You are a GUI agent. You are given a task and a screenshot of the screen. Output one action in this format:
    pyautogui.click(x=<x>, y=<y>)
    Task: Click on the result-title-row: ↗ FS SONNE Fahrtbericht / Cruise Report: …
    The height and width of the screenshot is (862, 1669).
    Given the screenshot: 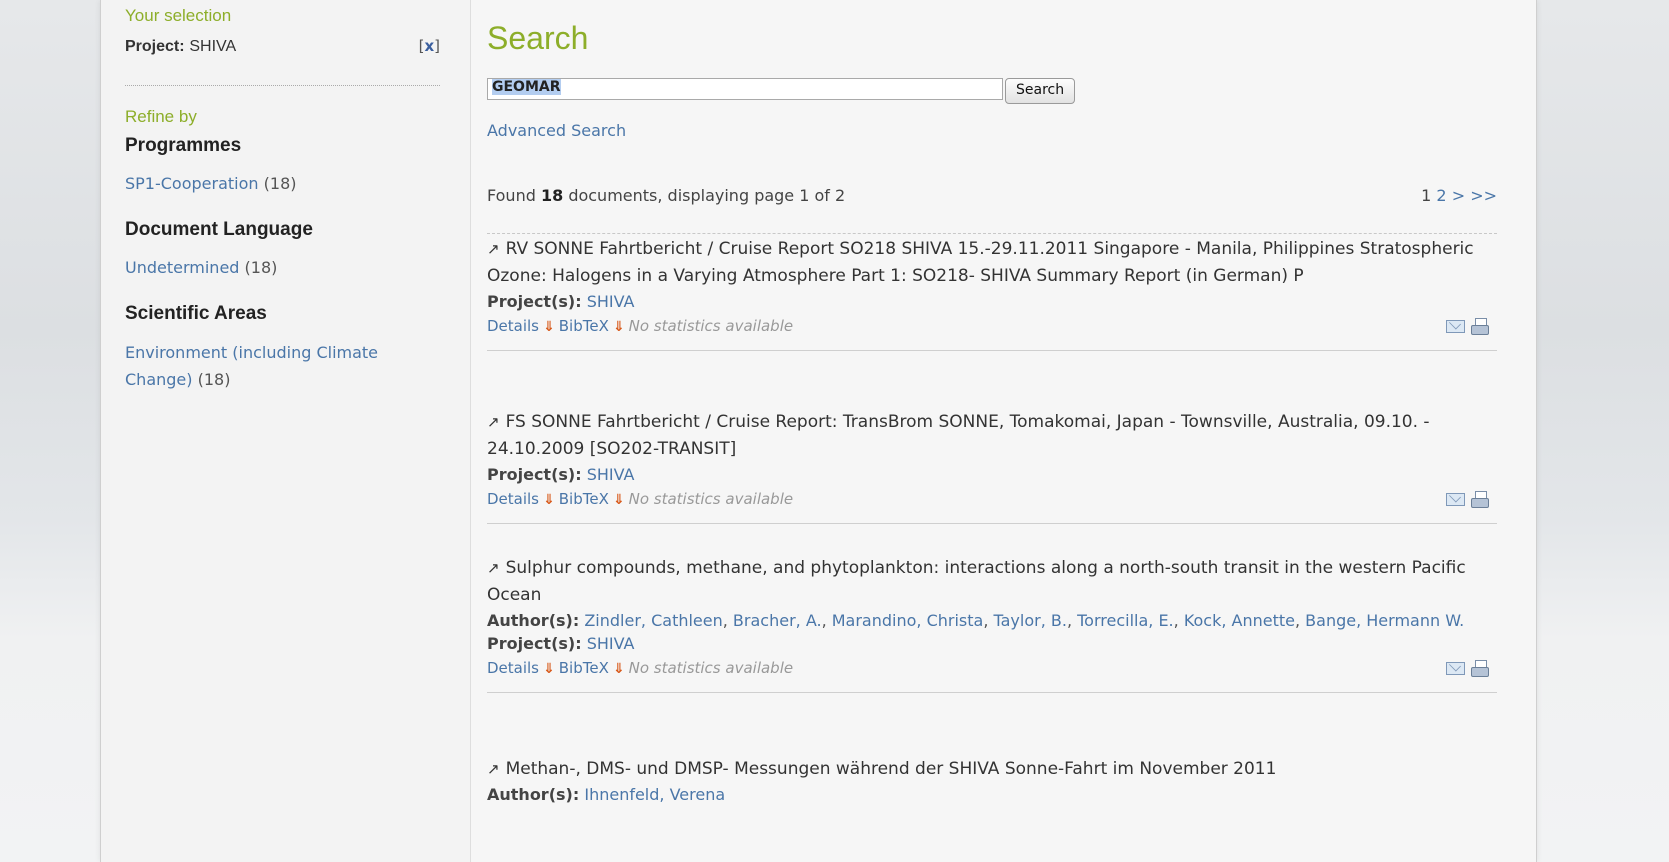 What is the action you would take?
    pyautogui.click(x=992, y=436)
    